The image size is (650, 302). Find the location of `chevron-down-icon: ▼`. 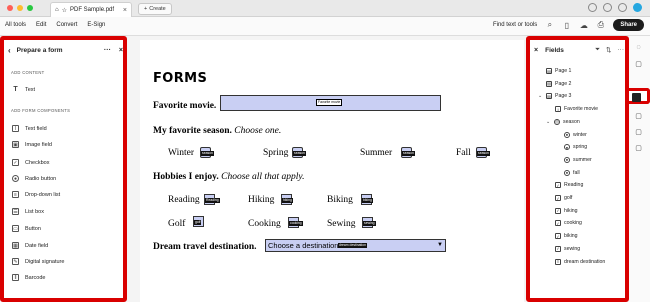

chevron-down-icon: ▼ is located at coordinates (440, 245).